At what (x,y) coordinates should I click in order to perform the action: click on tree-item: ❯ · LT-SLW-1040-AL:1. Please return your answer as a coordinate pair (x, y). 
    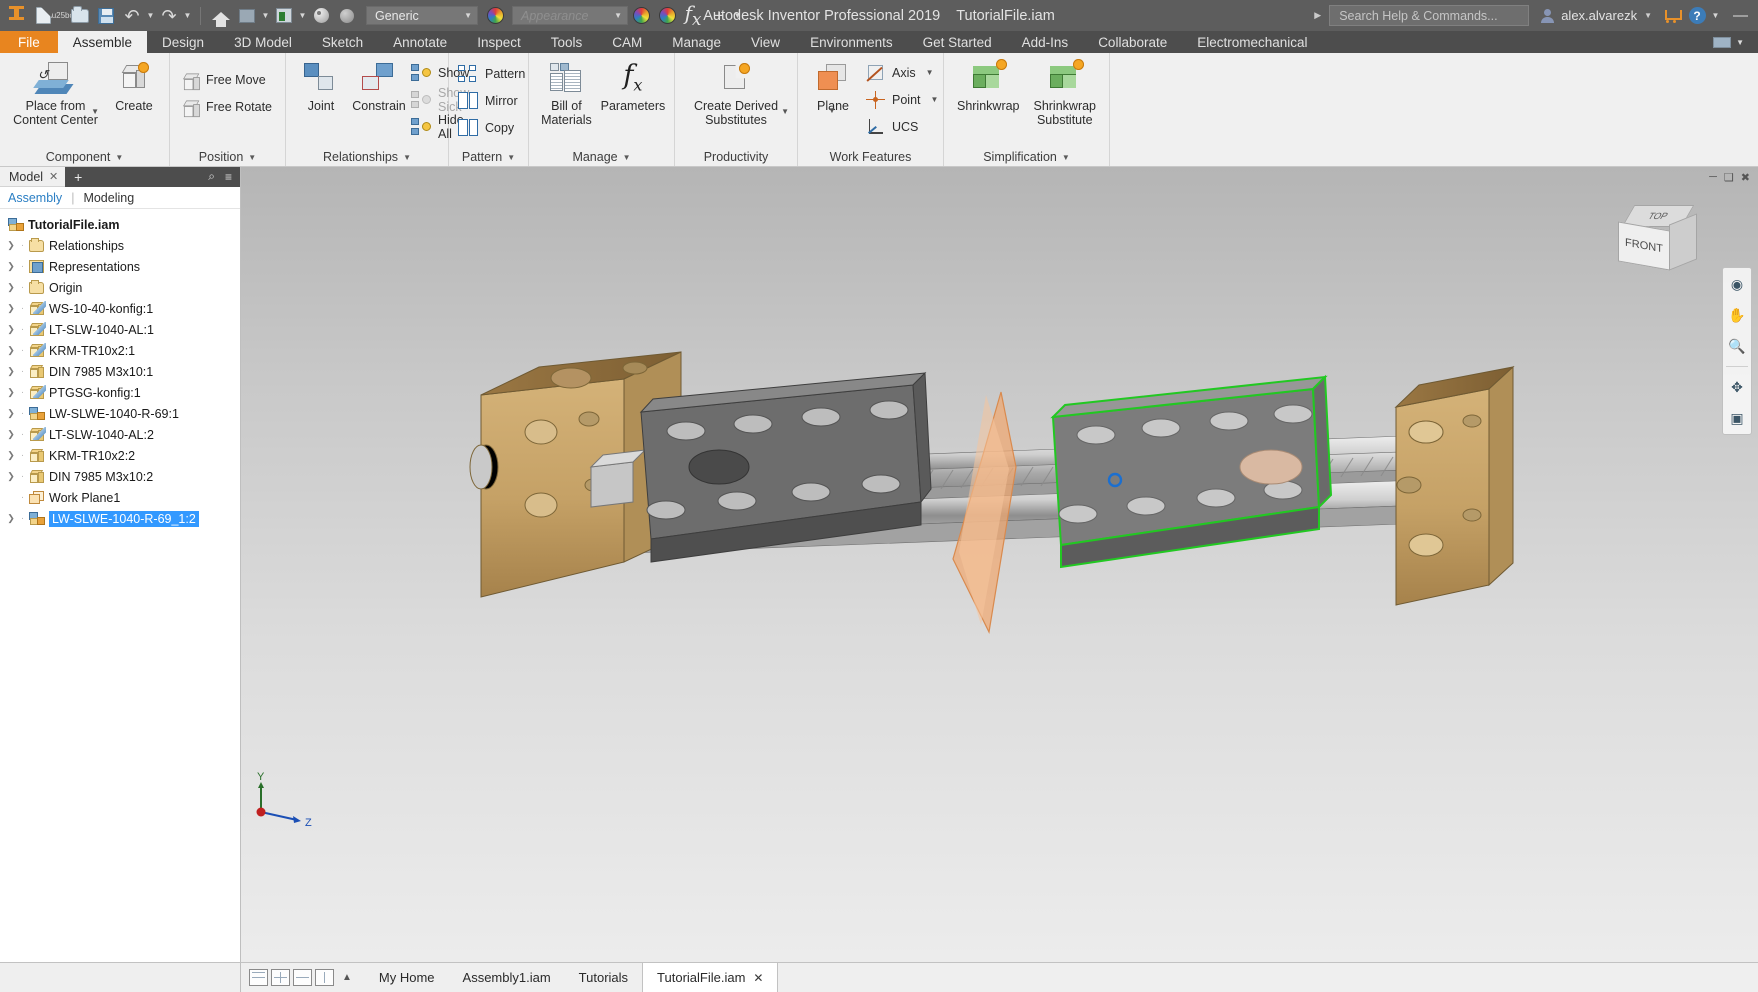
    Looking at the image, I should click on (120, 329).